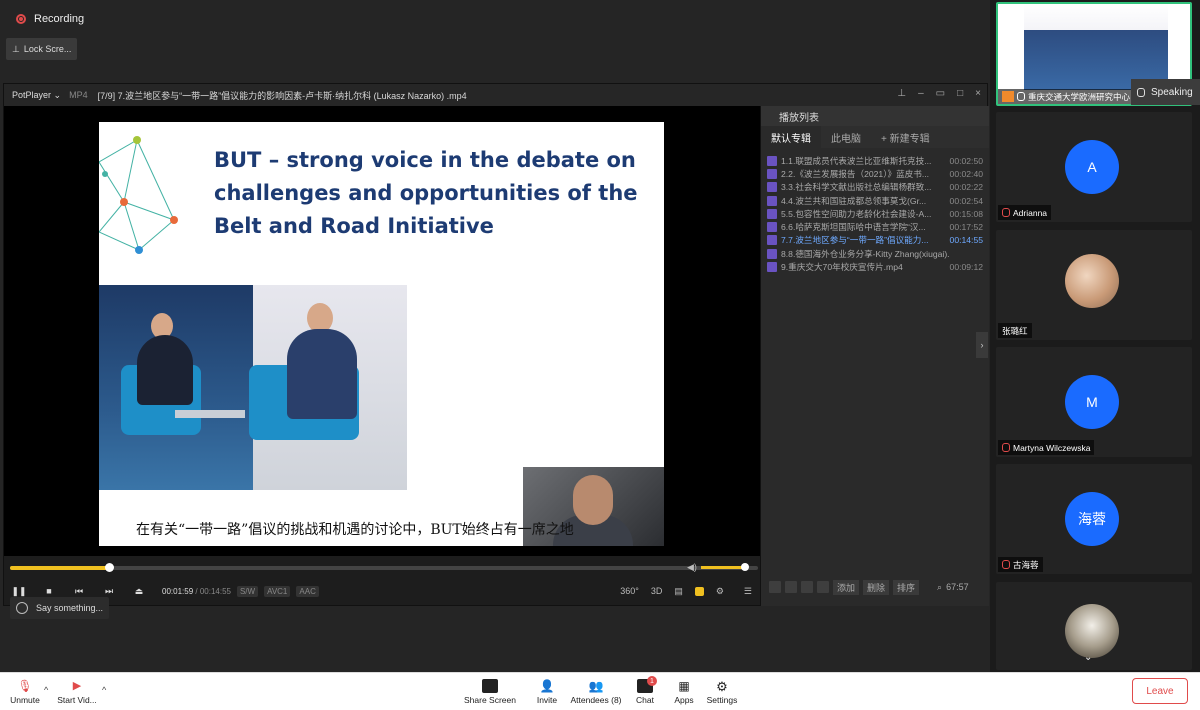 Image resolution: width=1200 pixels, height=710 pixels. What do you see at coordinates (50, 19) in the screenshot?
I see `recording-indicator: Recording` at bounding box center [50, 19].